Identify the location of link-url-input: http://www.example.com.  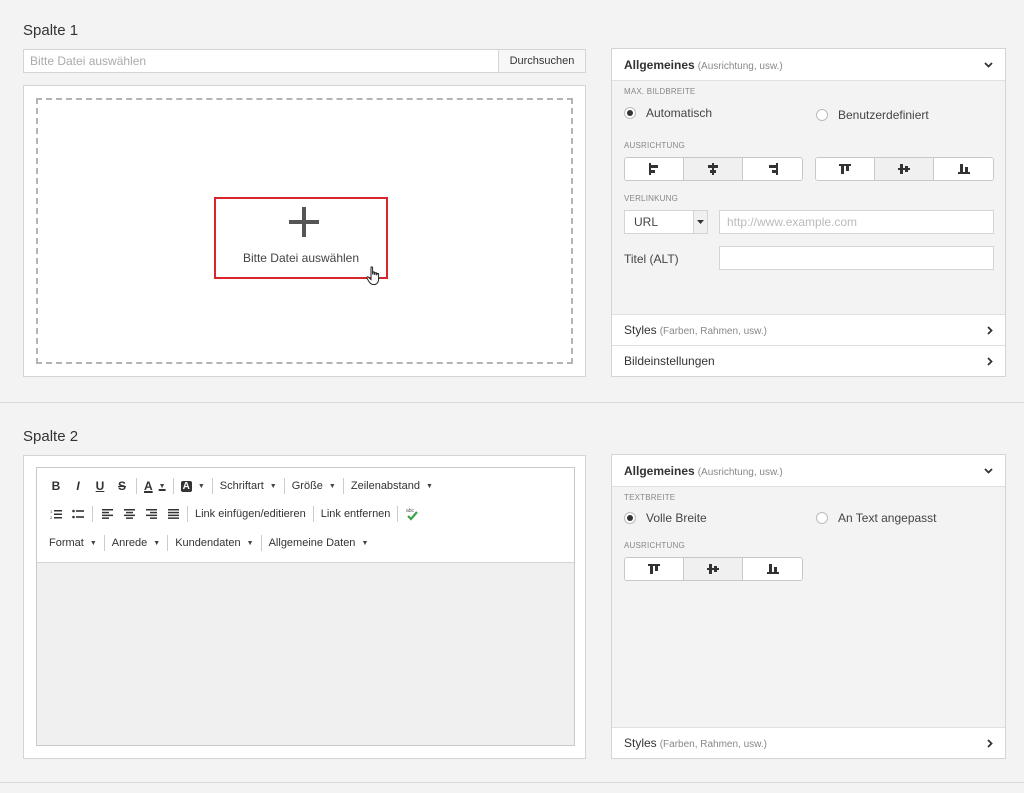
(856, 222).